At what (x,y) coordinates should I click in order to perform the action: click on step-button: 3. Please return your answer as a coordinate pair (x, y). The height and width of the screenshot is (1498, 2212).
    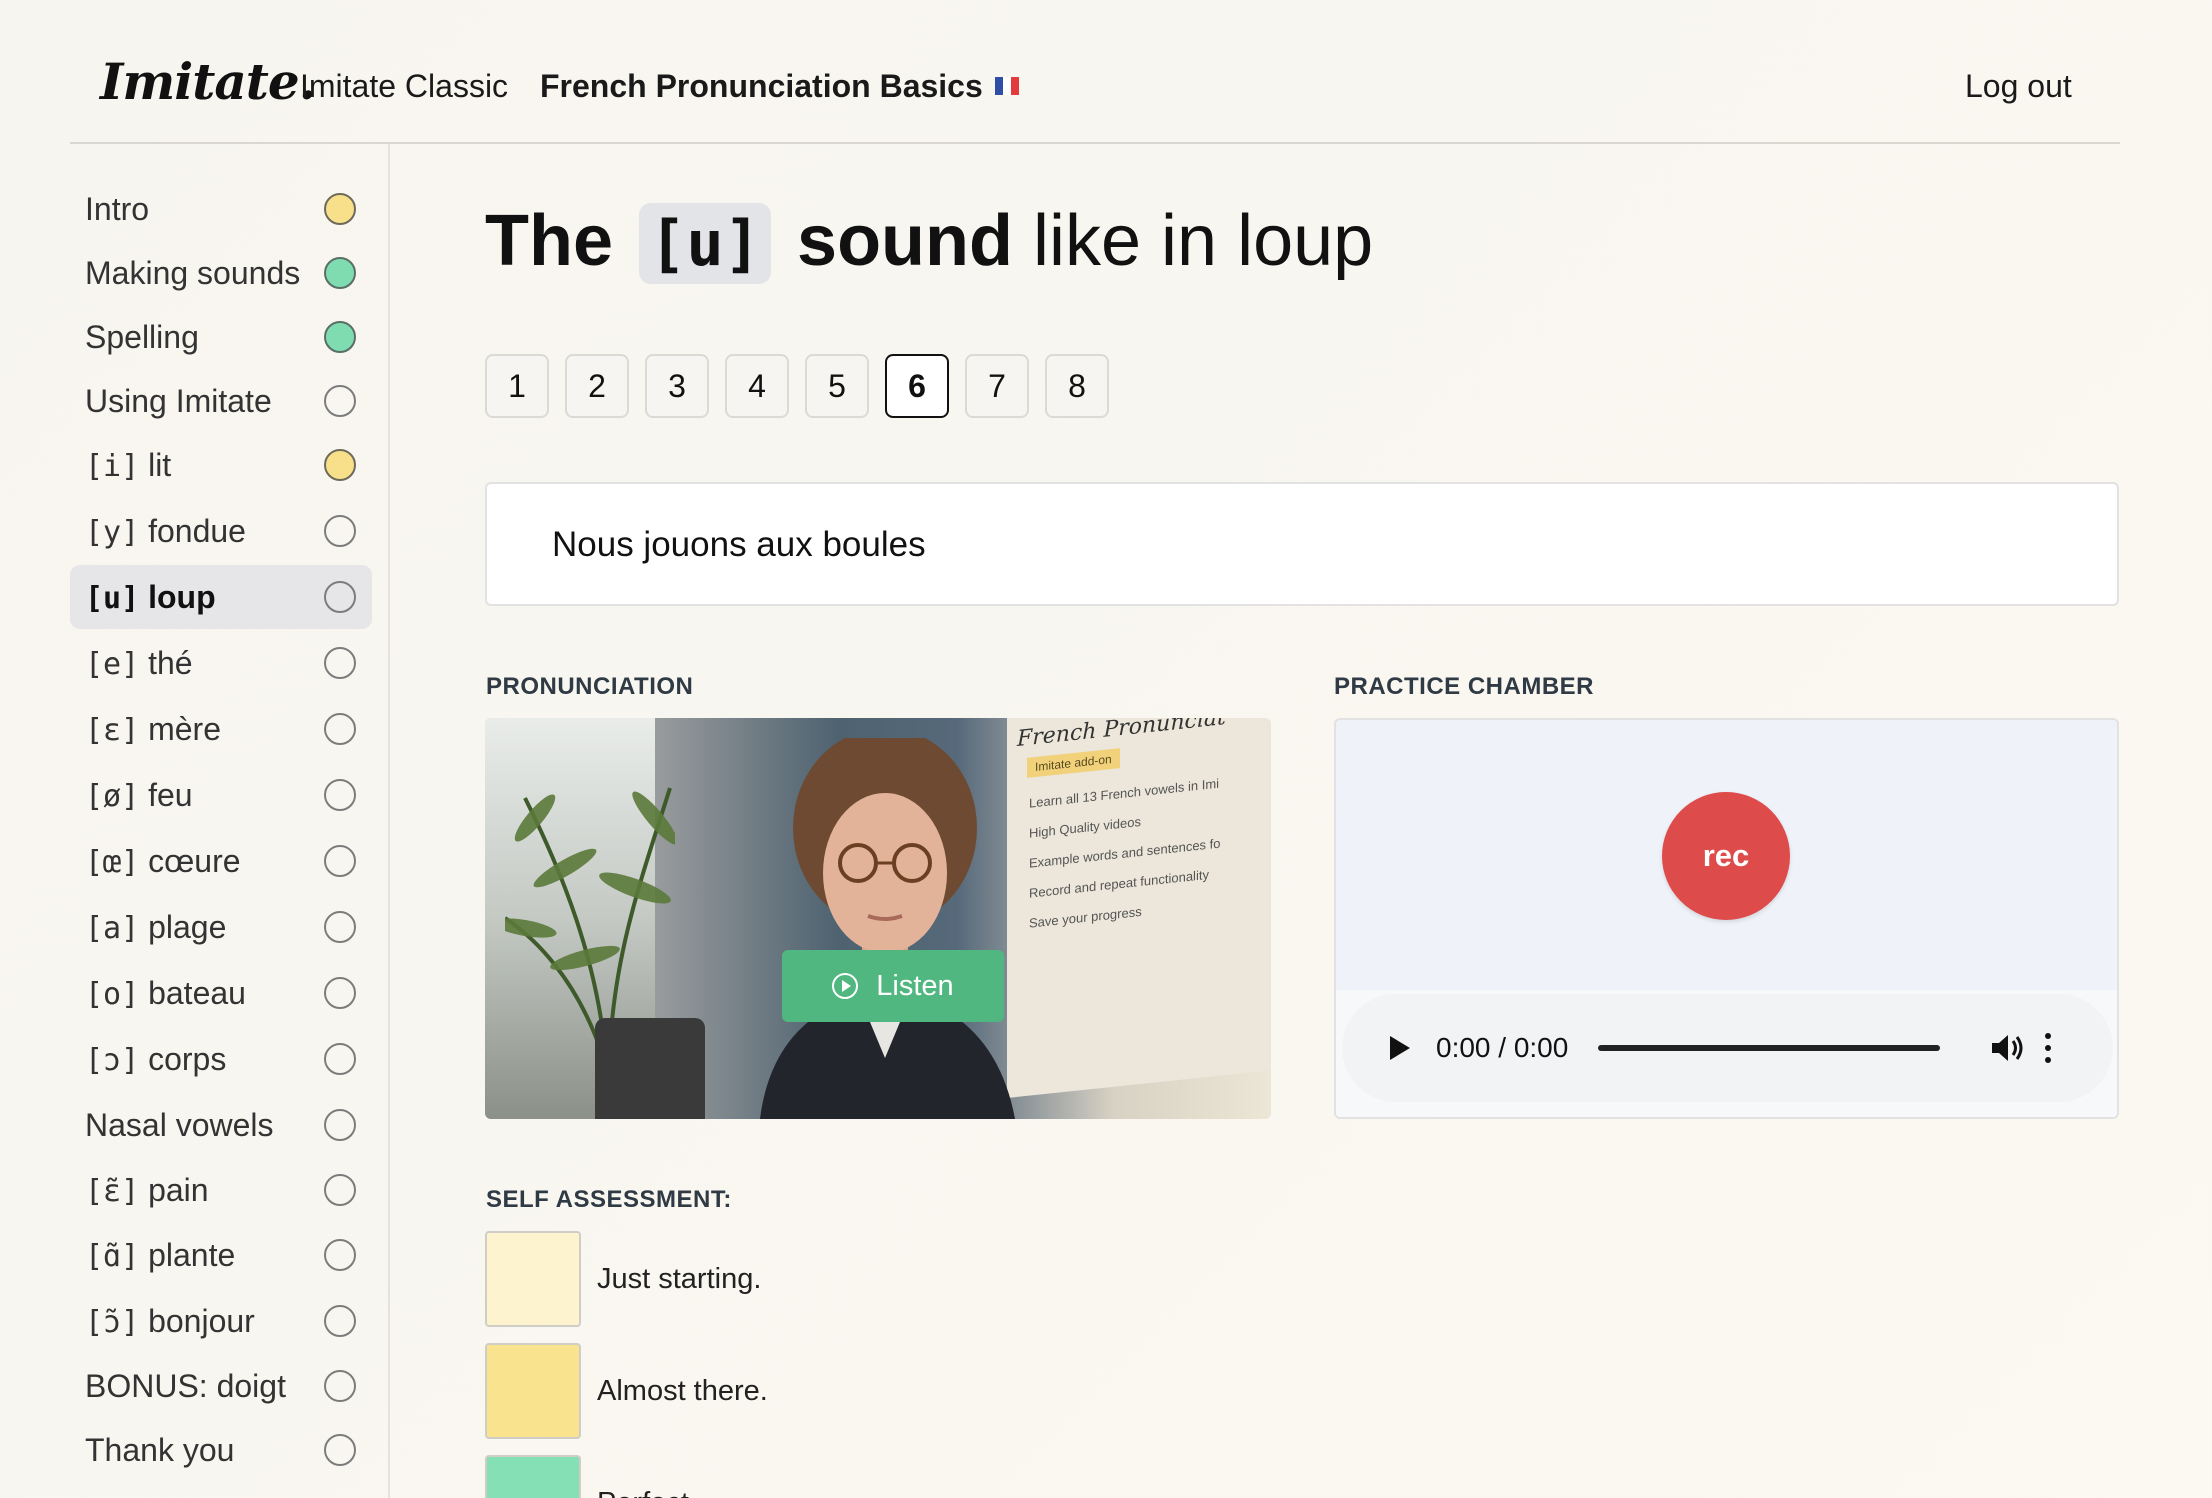
    Looking at the image, I should click on (677, 386).